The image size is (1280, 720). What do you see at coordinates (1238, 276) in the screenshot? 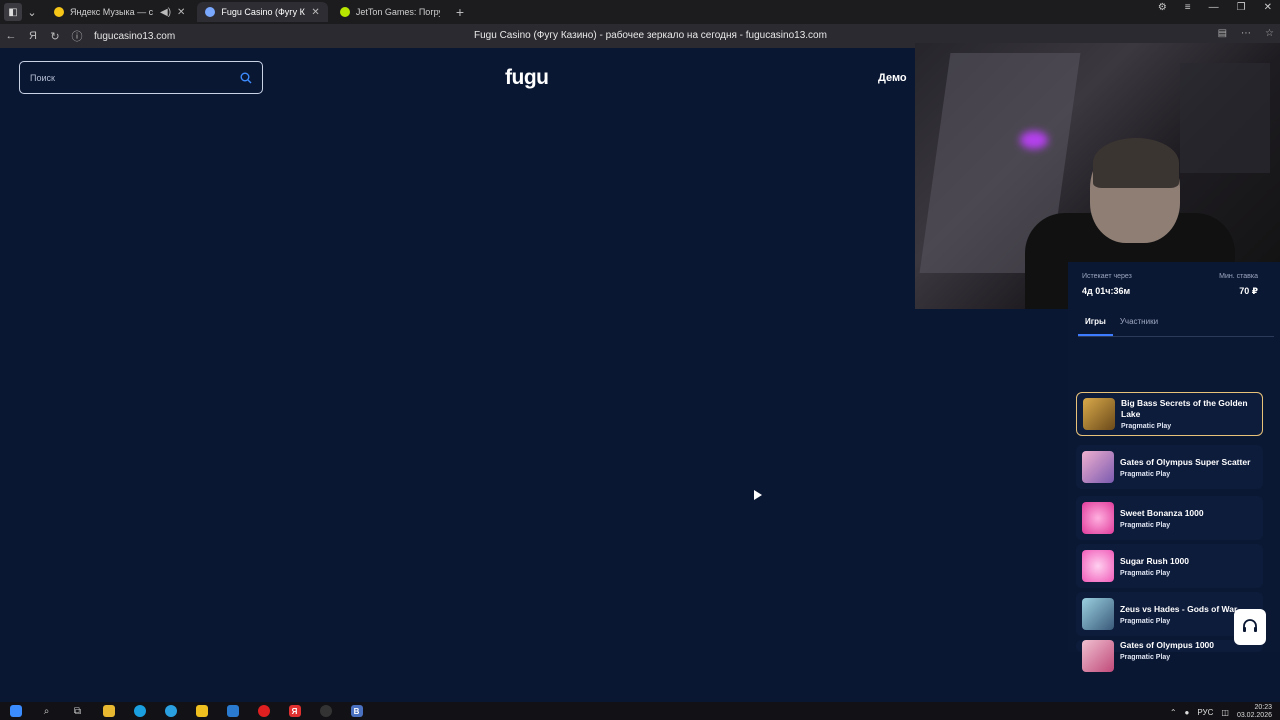
I see `min-bet-label: Мин. ставка` at bounding box center [1238, 276].